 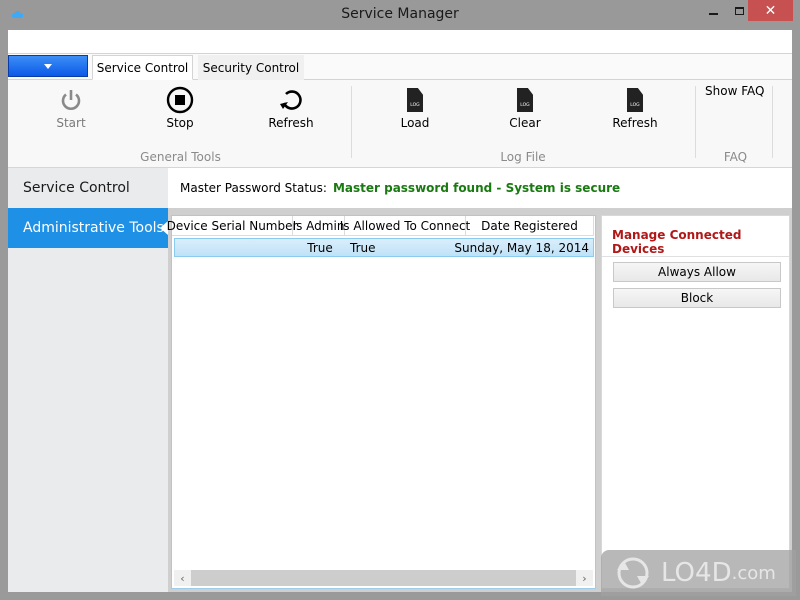 I want to click on dropdown-triangle-icon, so click(x=48, y=66).